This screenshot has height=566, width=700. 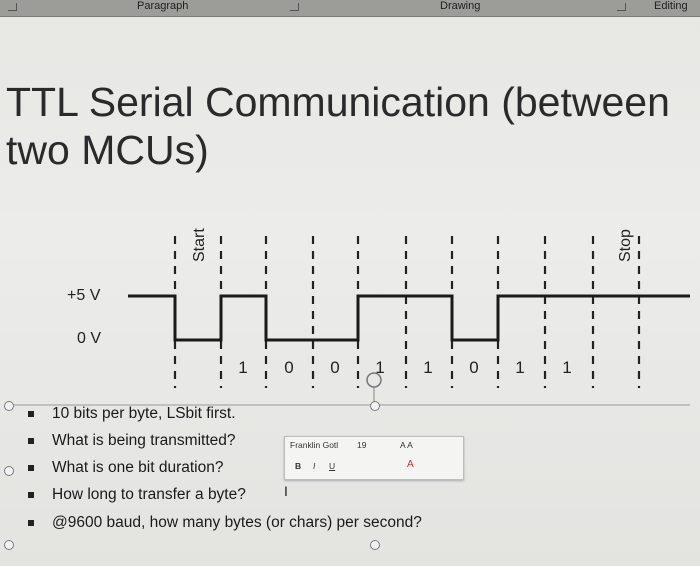 What do you see at coordinates (406, 445) in the screenshot?
I see `grow-shrink-font-buttons: A A` at bounding box center [406, 445].